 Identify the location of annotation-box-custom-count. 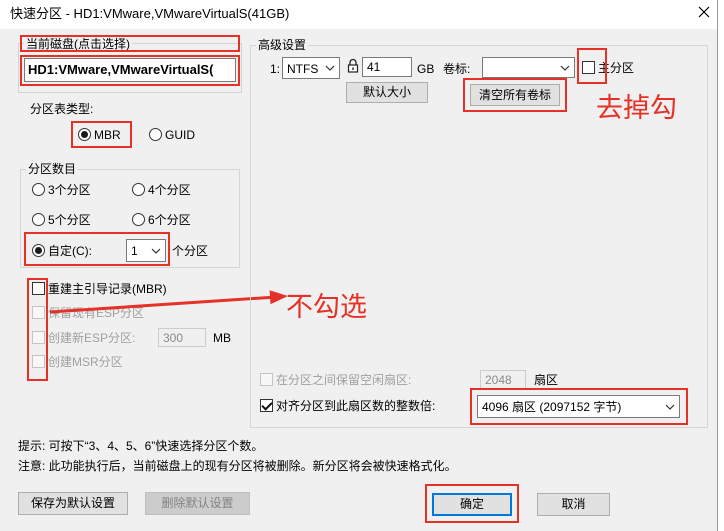
(97, 249).